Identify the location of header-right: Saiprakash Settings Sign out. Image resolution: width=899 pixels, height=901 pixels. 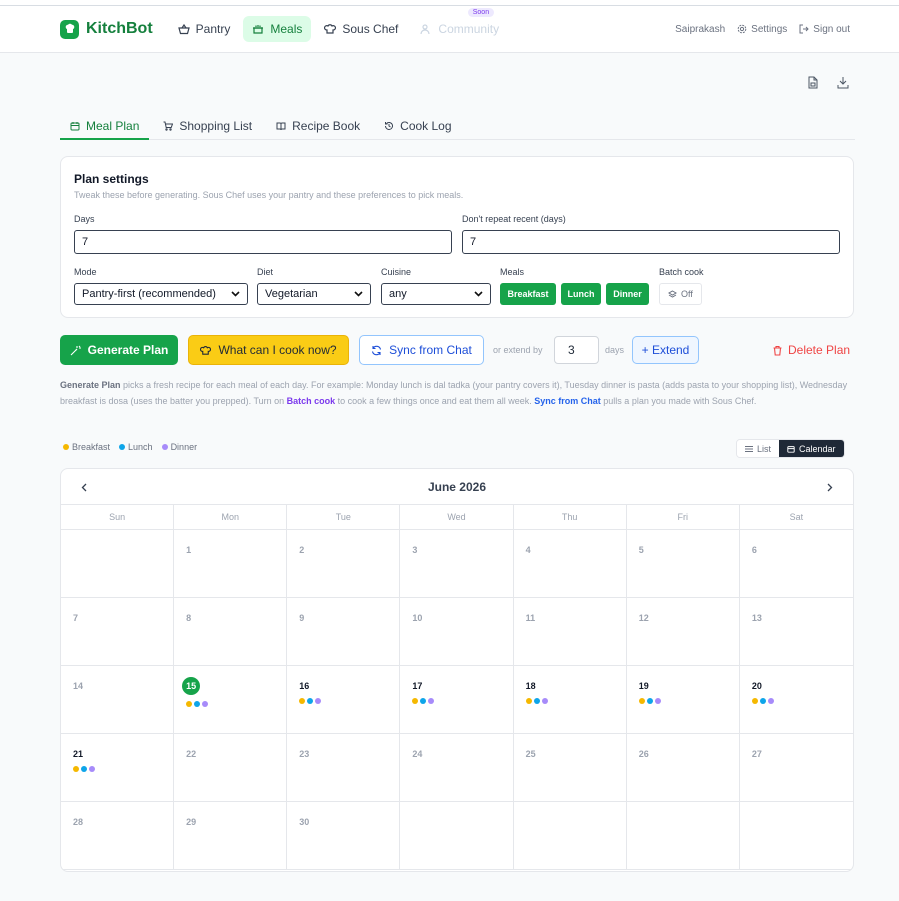
(762, 29).